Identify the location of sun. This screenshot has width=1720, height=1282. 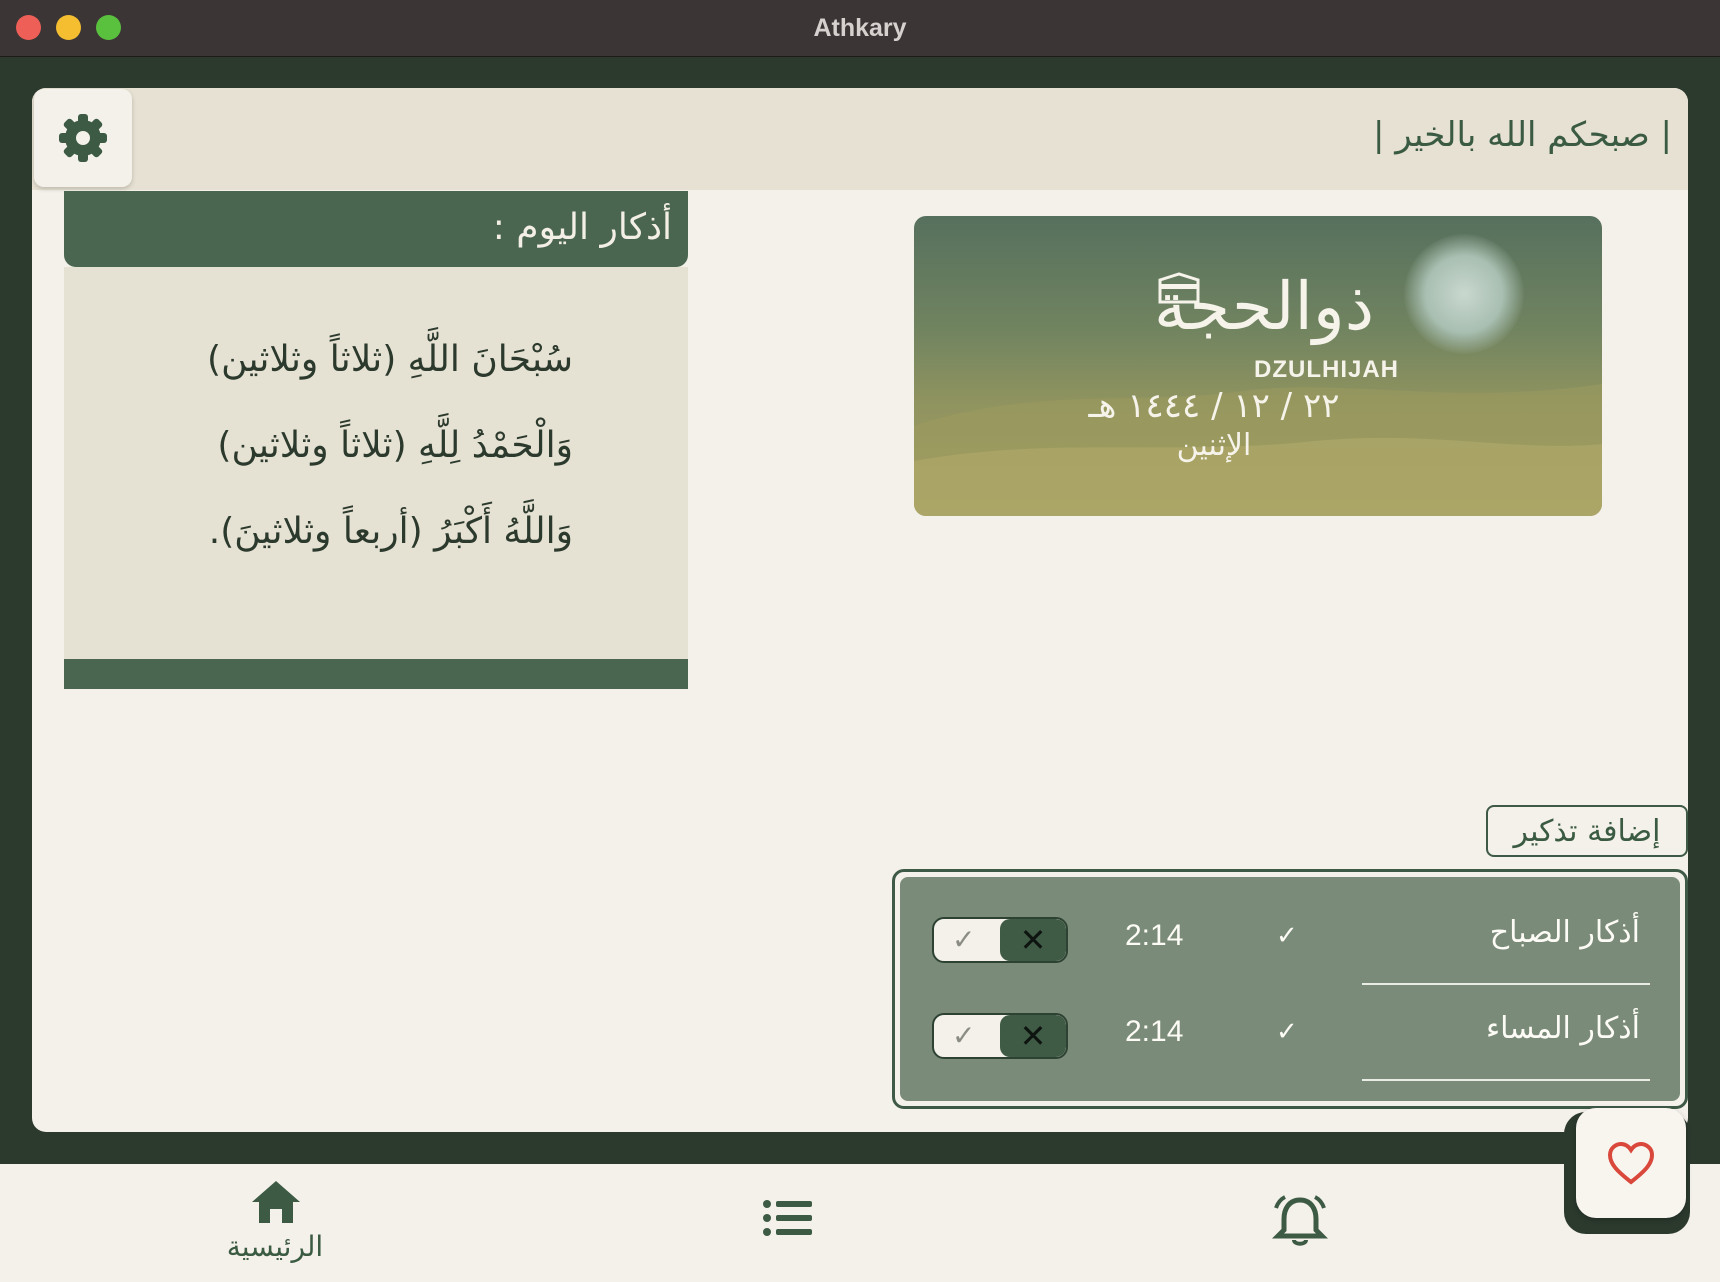
(1464, 294).